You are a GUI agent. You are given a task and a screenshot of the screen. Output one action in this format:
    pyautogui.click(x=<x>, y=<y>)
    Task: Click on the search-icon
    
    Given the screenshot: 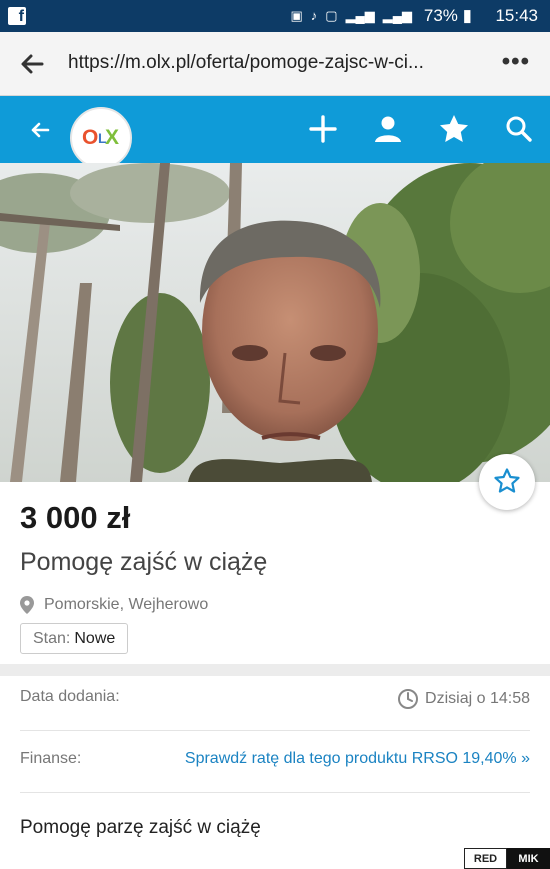 What is the action you would take?
    pyautogui.click(x=519, y=129)
    